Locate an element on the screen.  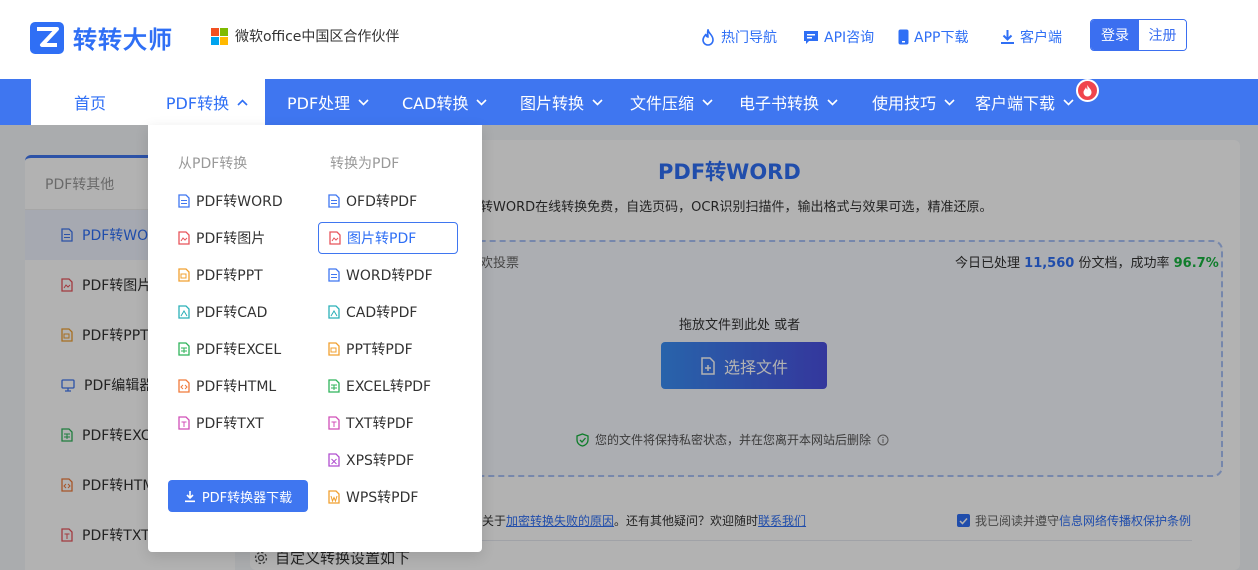
menu-item-pdf-to-txt: PDF转TXT is located at coordinates (238, 423).